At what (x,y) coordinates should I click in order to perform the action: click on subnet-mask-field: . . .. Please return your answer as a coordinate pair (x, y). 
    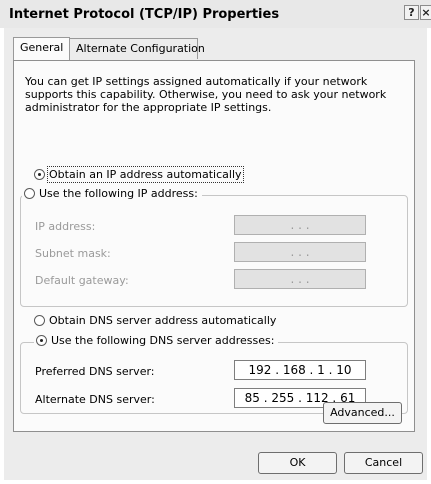
    Looking at the image, I should click on (300, 252).